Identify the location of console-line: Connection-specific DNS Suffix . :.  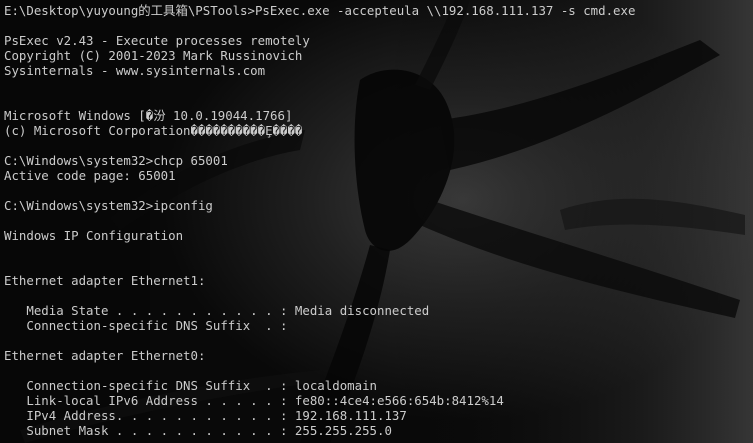
(146, 325).